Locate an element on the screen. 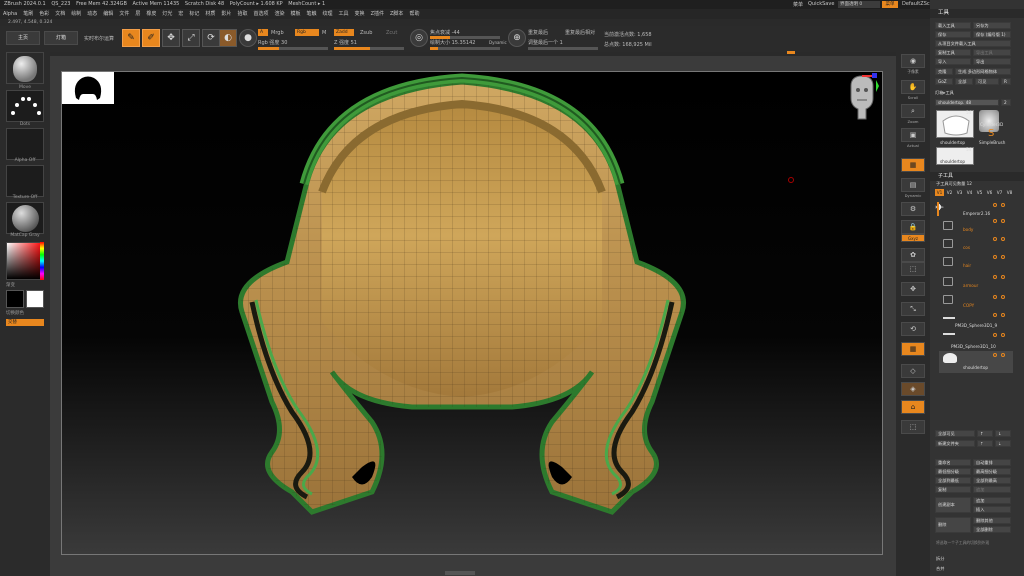 The width and height of the screenshot is (1024, 576). floor-button: ▤ is located at coordinates (913, 185).